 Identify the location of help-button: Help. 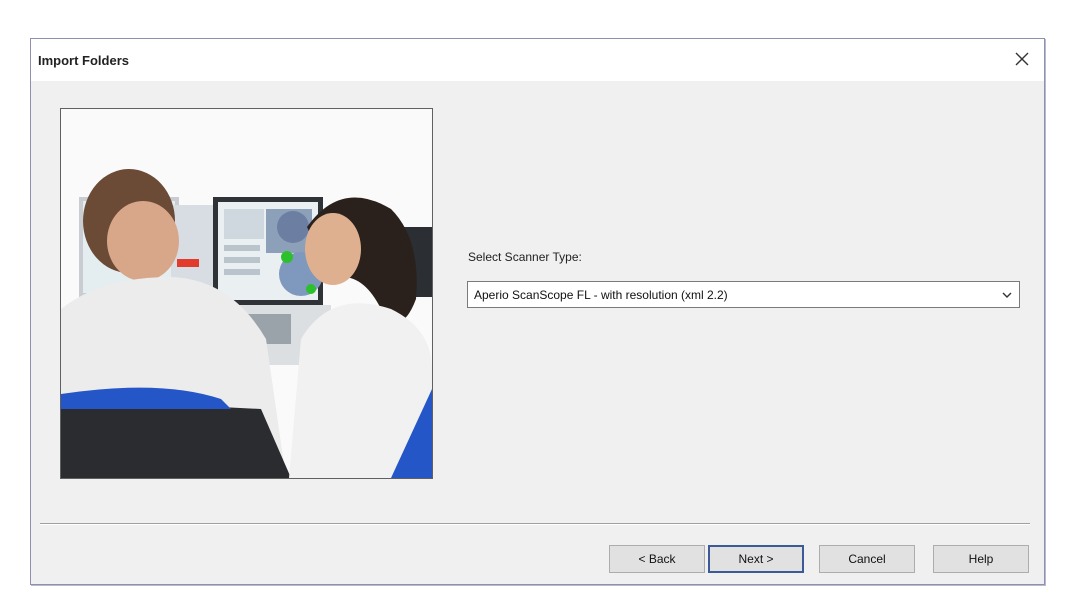
(981, 559).